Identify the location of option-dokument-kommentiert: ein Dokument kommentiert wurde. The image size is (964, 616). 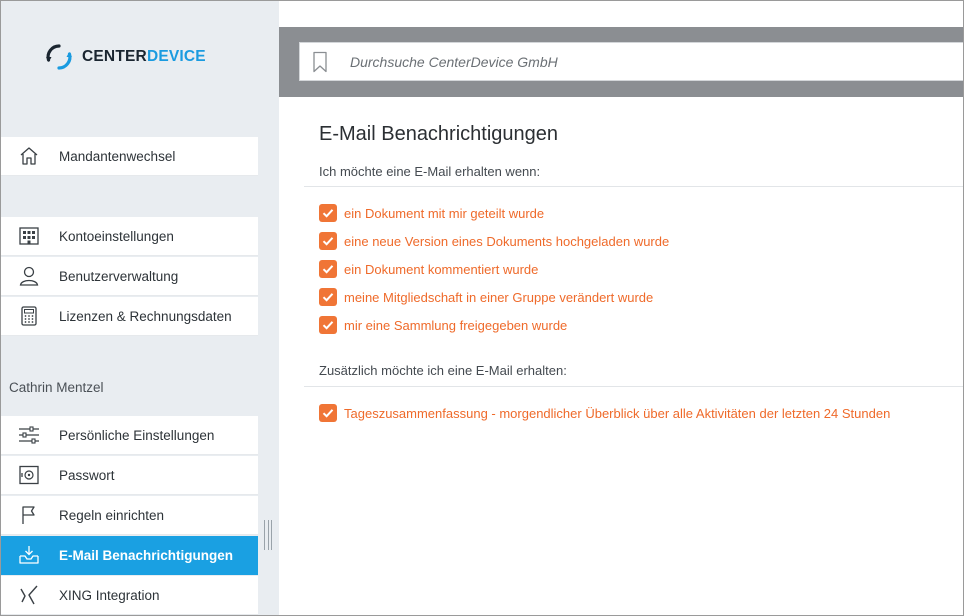
(428, 269).